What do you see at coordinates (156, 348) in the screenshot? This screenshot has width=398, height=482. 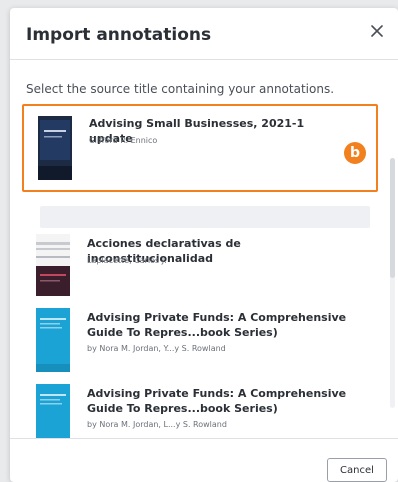 I see `book-author: by Nora M. Jordan, Y...y S. Rowland` at bounding box center [156, 348].